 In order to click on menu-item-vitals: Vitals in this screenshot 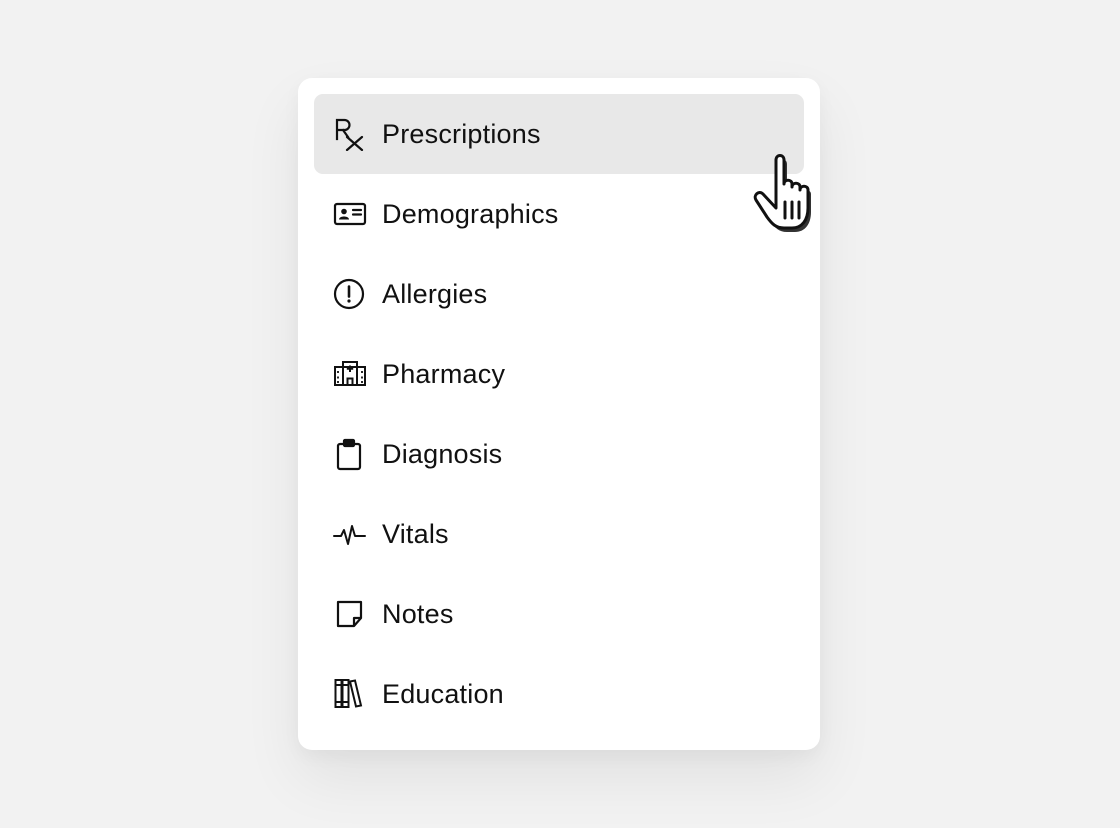, I will do `click(559, 534)`.